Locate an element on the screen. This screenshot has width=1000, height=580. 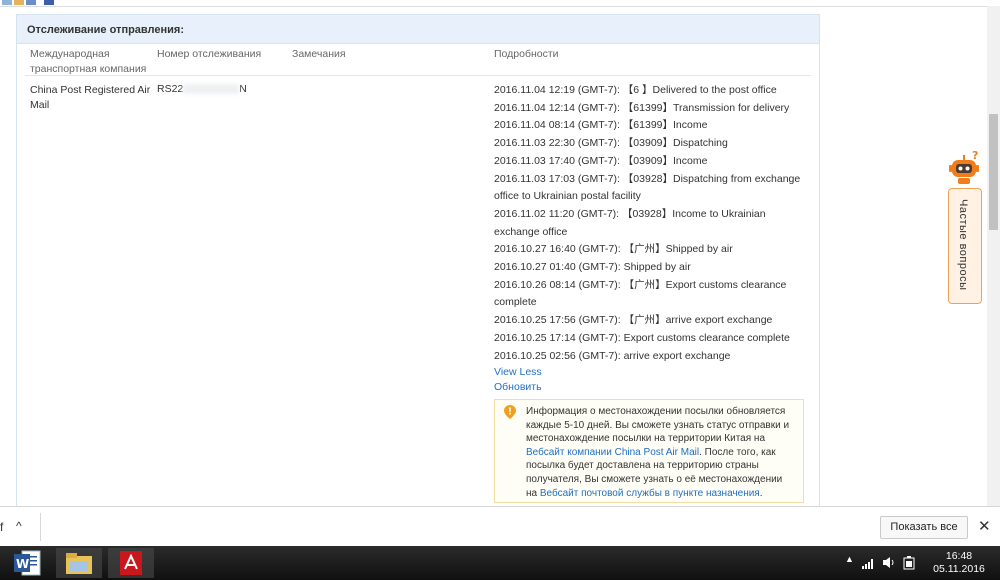
scrollbar-thumb is located at coordinates (993, 172).